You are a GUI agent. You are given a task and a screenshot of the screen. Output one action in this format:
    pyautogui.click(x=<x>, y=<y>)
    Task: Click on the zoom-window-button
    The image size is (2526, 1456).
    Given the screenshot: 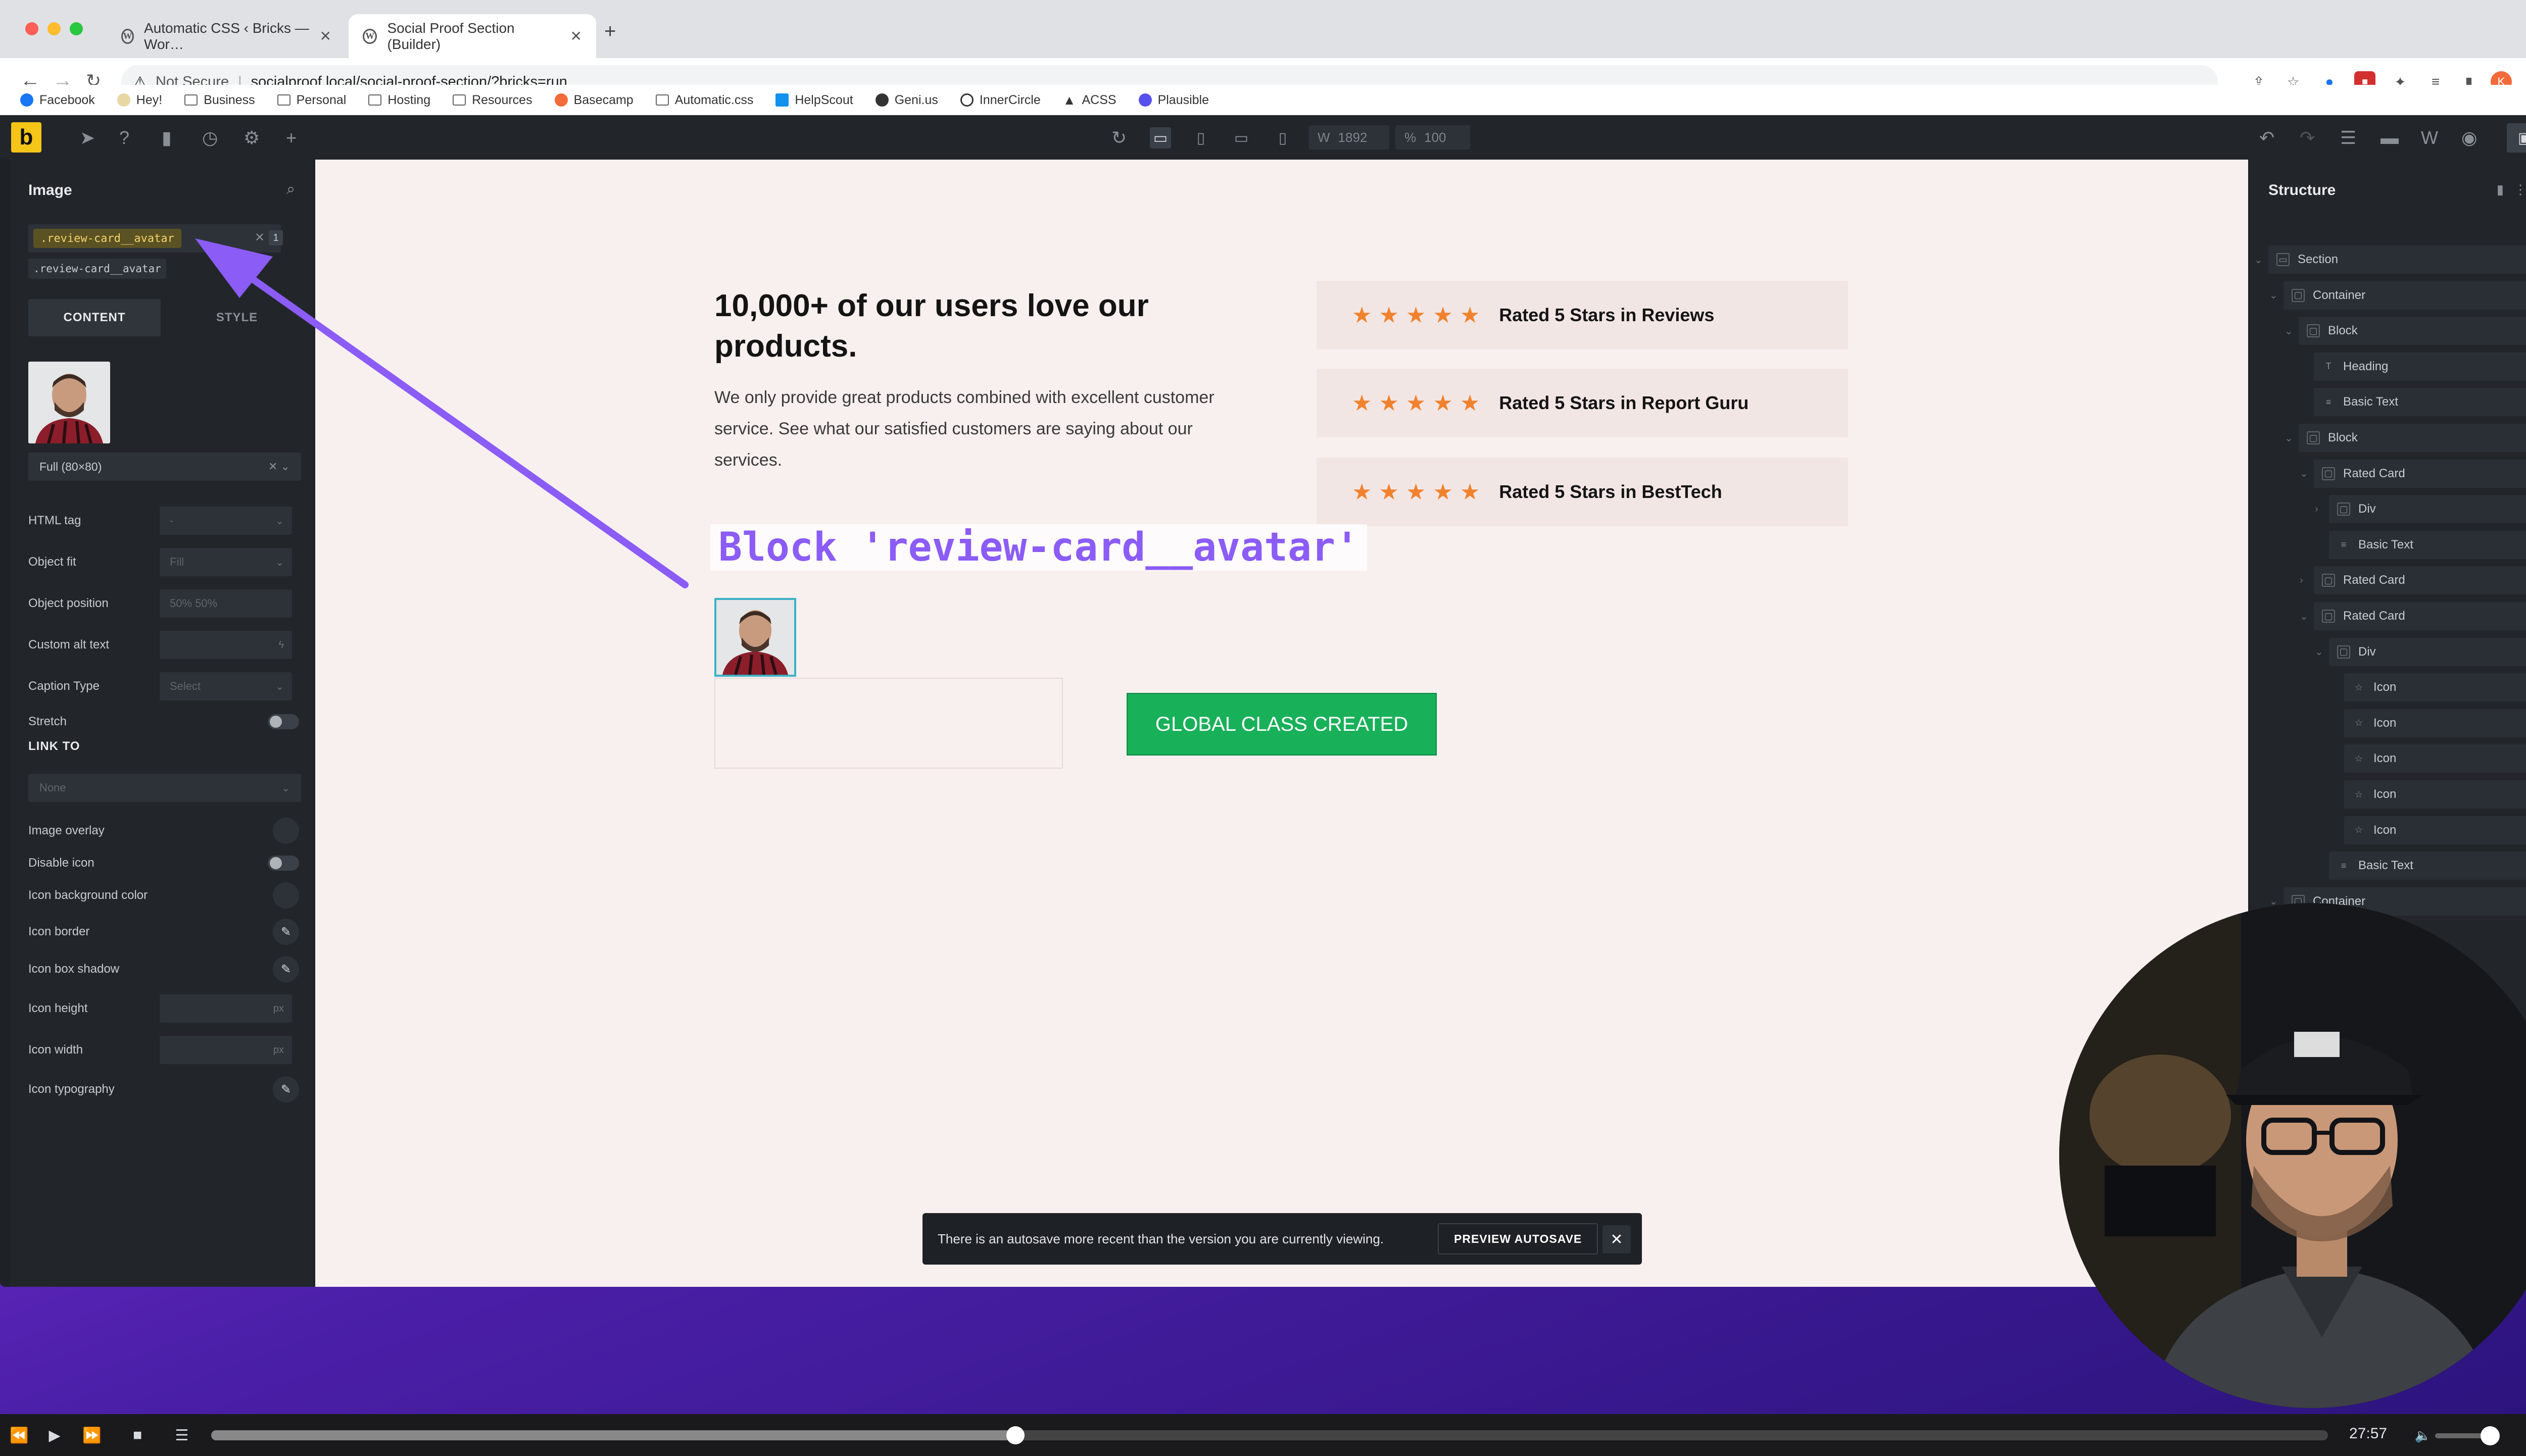 What is the action you would take?
    pyautogui.click(x=76, y=29)
    